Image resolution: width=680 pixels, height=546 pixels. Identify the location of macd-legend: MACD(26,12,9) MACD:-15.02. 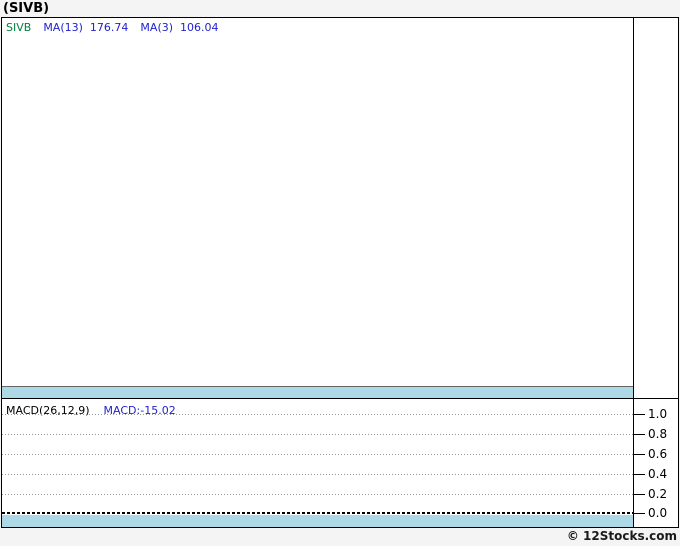
(91, 410).